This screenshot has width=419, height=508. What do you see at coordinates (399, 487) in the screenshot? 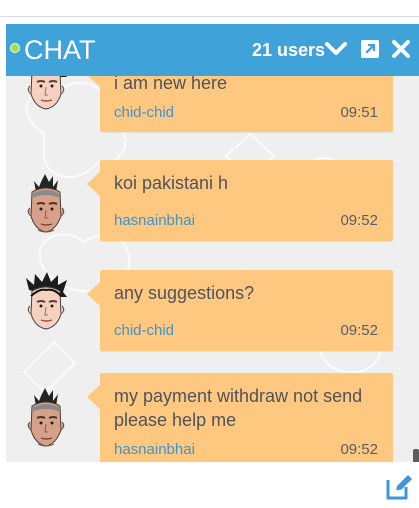
I see `compose-icon` at bounding box center [399, 487].